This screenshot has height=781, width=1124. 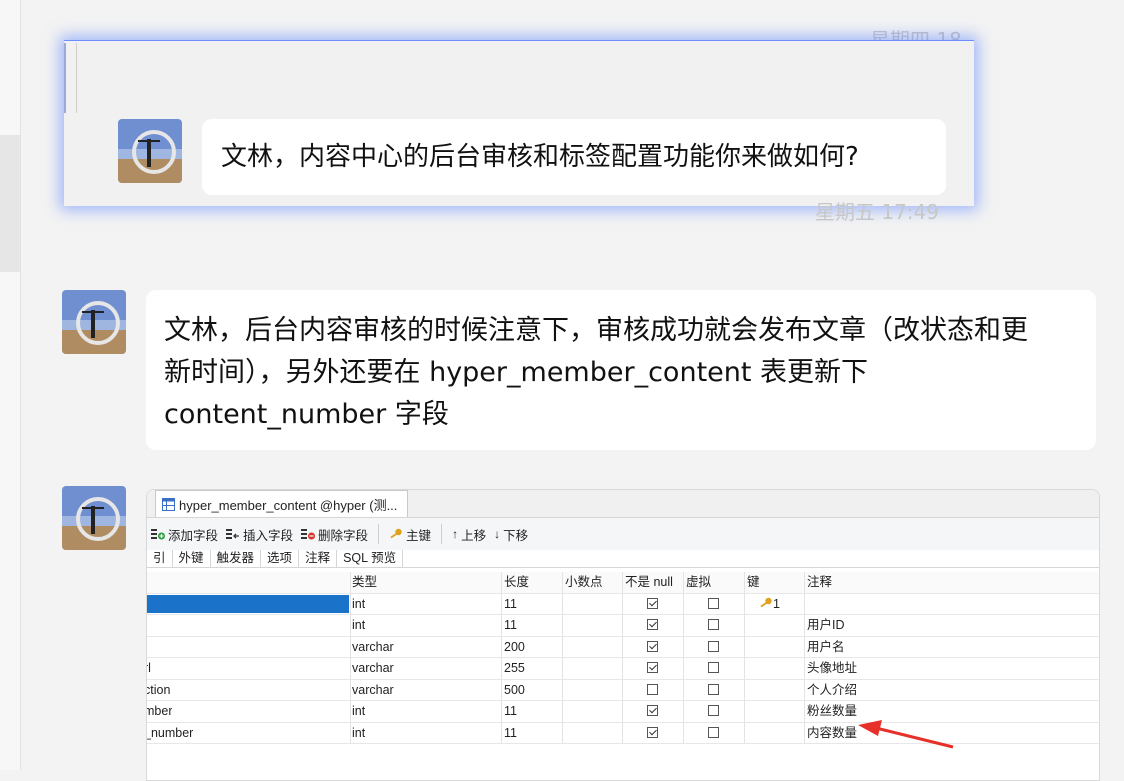 What do you see at coordinates (623, 712) in the screenshot?
I see `table-row: mber int 11 粉丝数量` at bounding box center [623, 712].